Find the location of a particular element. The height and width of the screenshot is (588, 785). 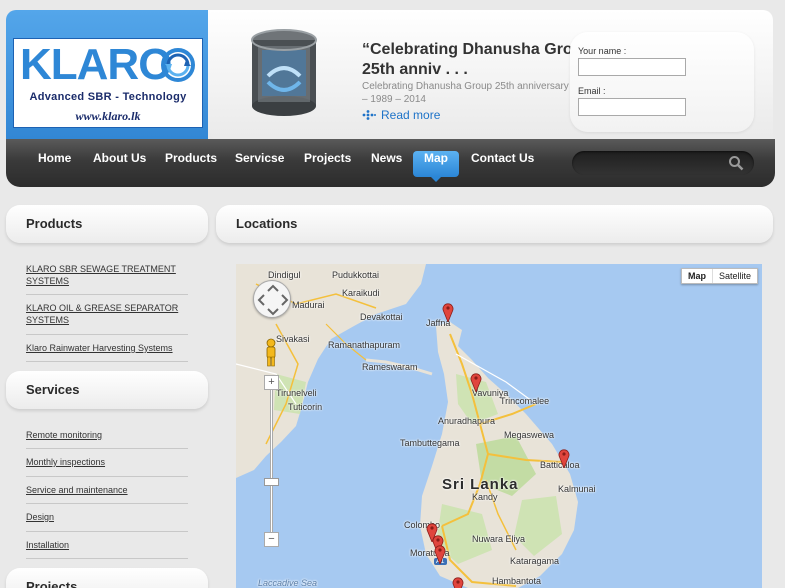

map-place-label: Karaikudi is located at coordinates (361, 293).